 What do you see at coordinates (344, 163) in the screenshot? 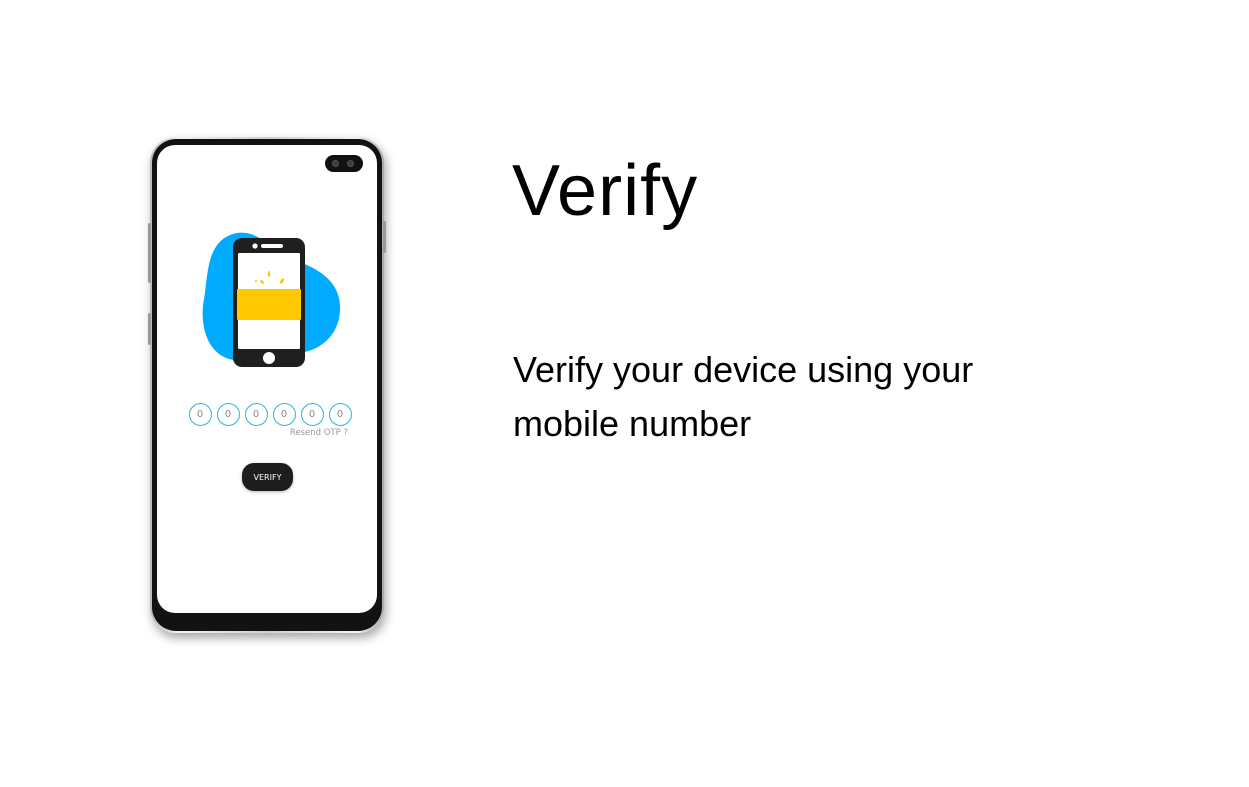
I see `front-camera-icon` at bounding box center [344, 163].